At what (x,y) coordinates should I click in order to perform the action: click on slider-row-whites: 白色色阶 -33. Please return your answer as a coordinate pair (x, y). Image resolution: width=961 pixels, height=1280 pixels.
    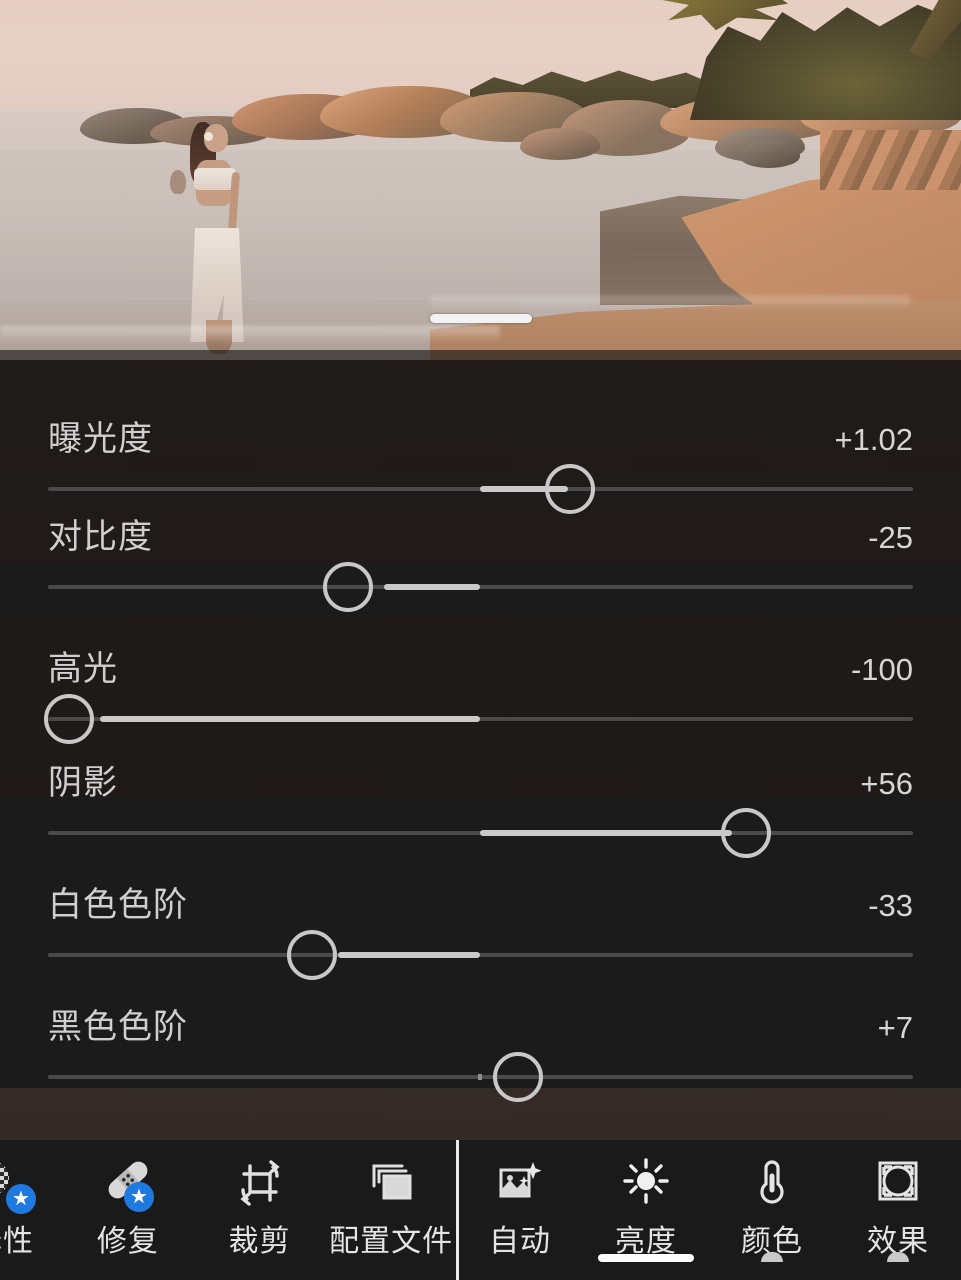
    Looking at the image, I should click on (480, 912).